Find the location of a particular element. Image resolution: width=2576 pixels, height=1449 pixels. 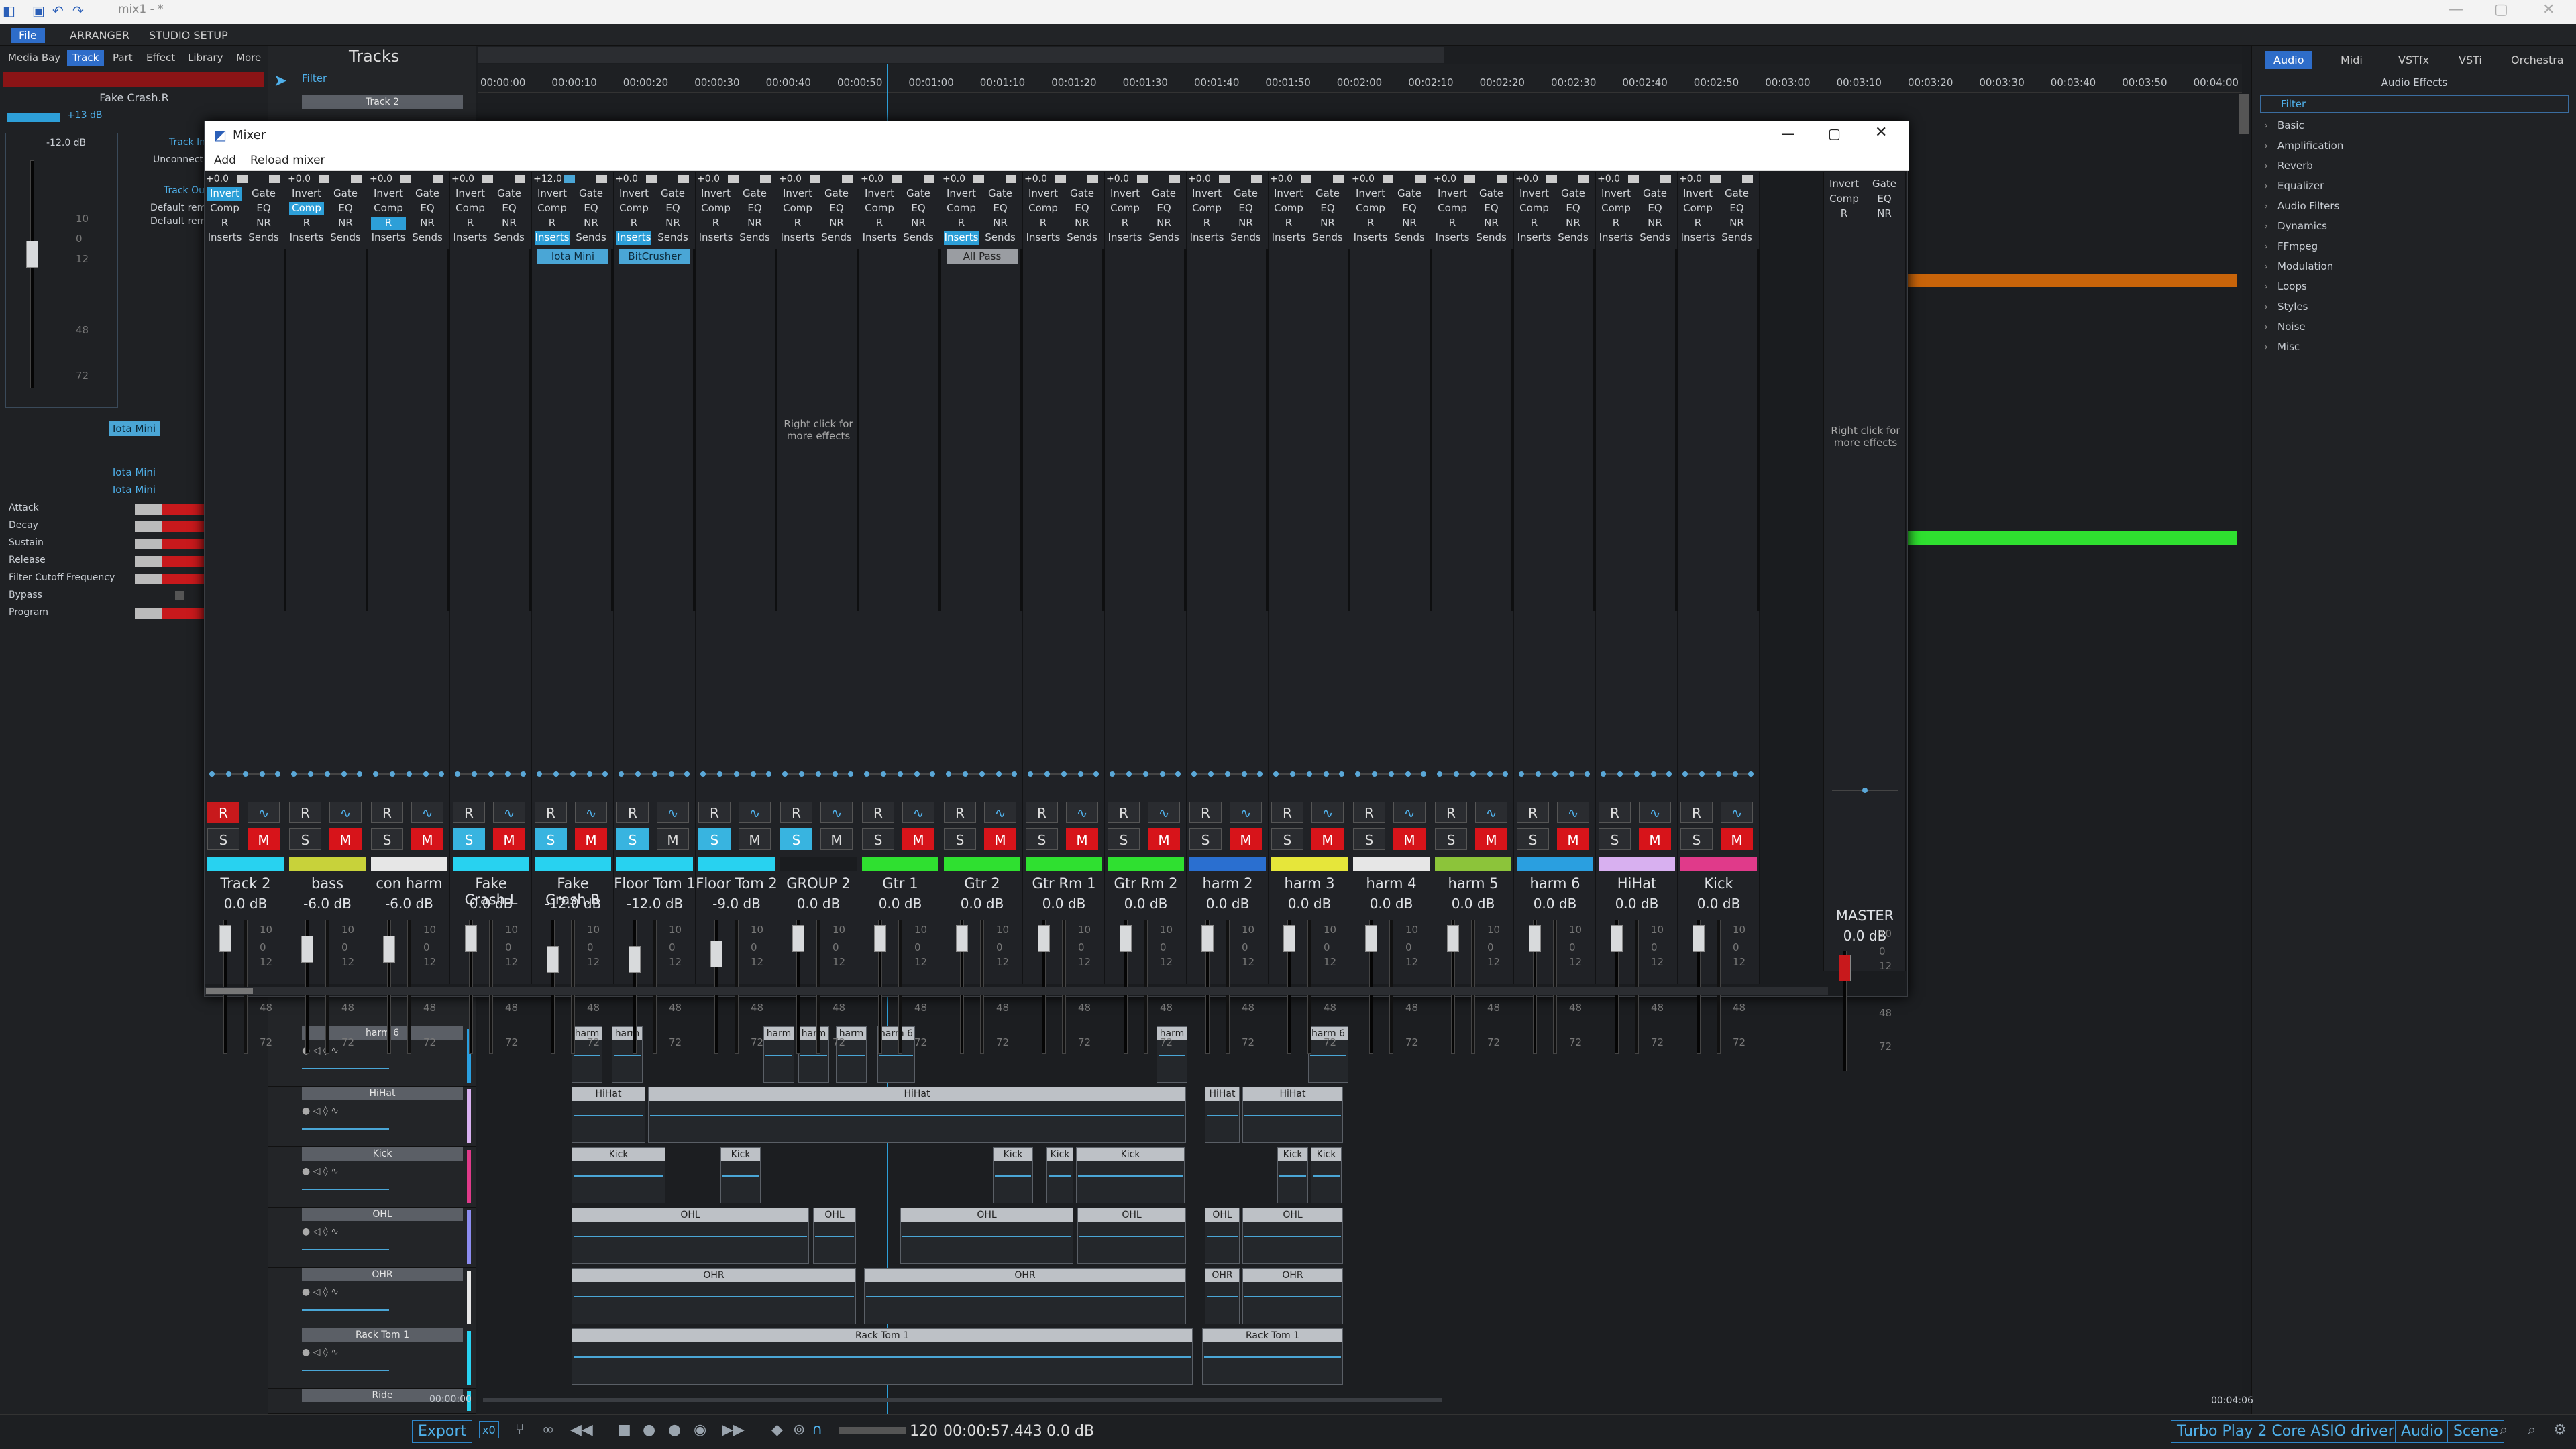

position-scrollbar is located at coordinates (962, 1400).